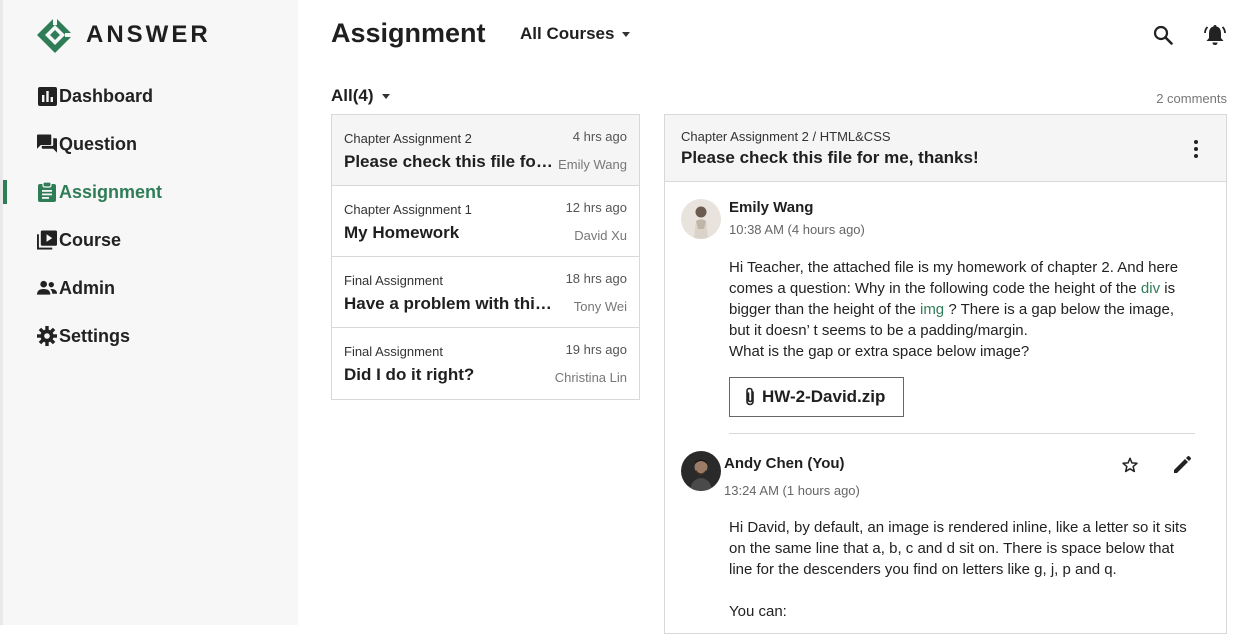  What do you see at coordinates (149, 240) in the screenshot?
I see `sidebar-item-course: Course` at bounding box center [149, 240].